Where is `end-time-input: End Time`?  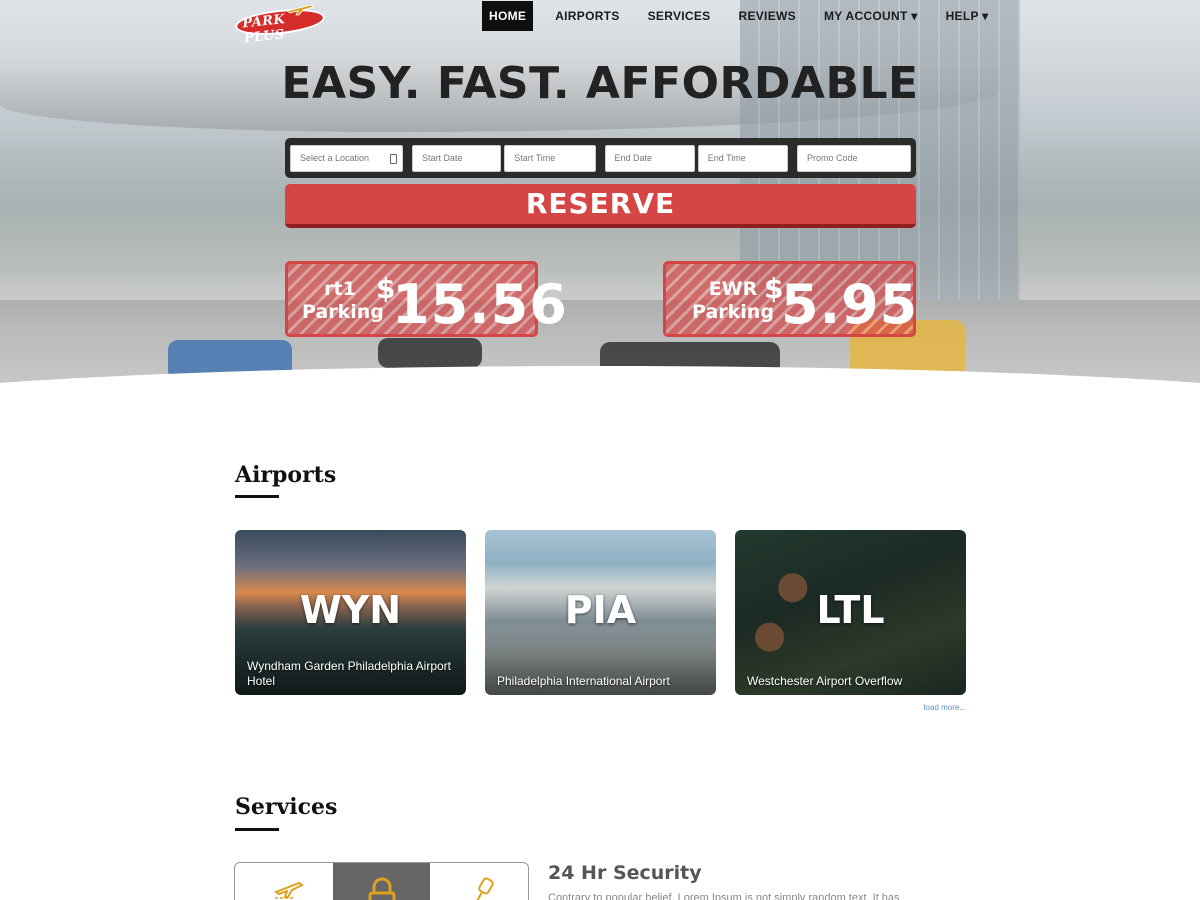
end-time-input: End Time is located at coordinates (742, 158).